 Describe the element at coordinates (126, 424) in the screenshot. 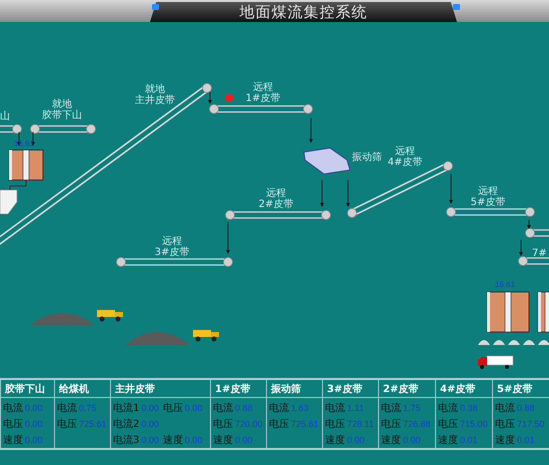

I see `field-label: 电流2` at that location.